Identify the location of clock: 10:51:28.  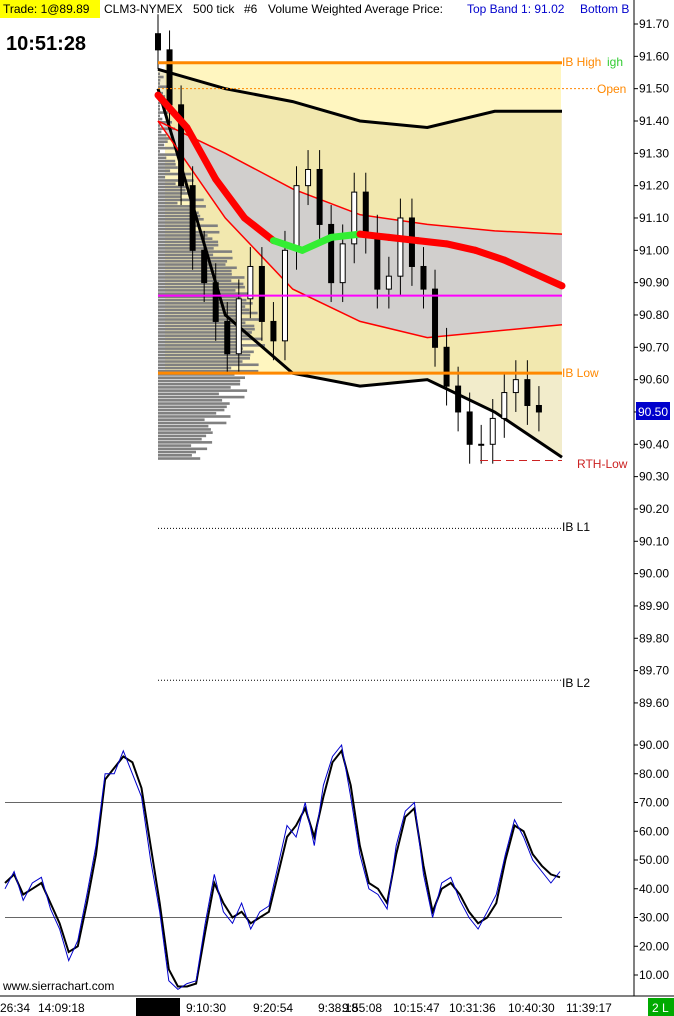
(46, 44).